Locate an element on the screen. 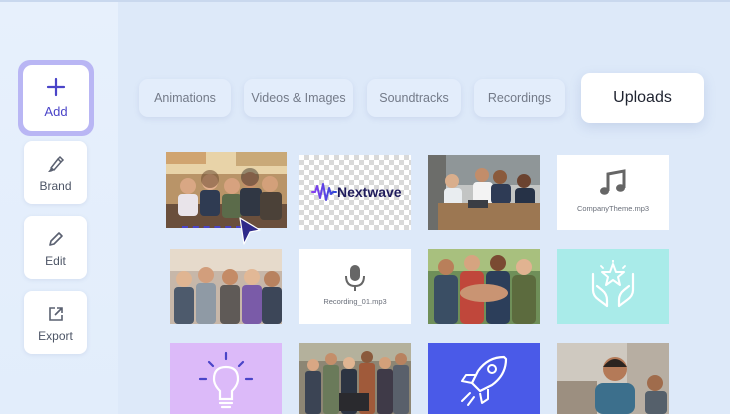 This screenshot has height=414, width=730. upload-photo-smiling-man is located at coordinates (613, 378).